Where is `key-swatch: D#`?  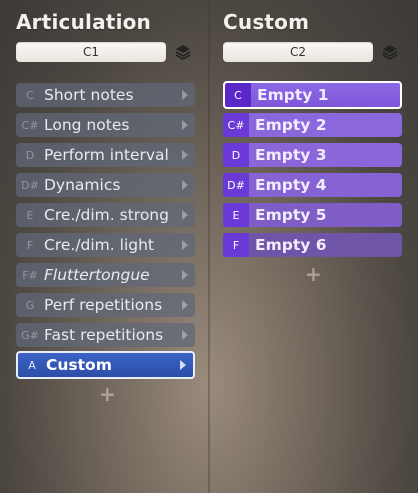 key-swatch: D# is located at coordinates (236, 185).